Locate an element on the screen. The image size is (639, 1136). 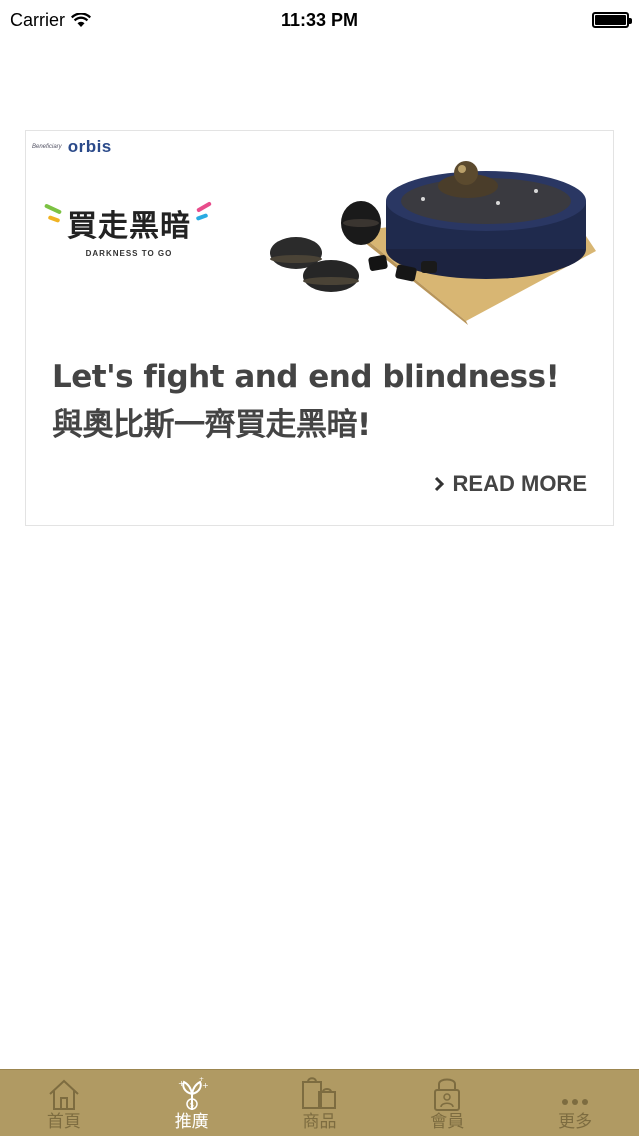
tab-home: 首頁 is located at coordinates (63, 1102).